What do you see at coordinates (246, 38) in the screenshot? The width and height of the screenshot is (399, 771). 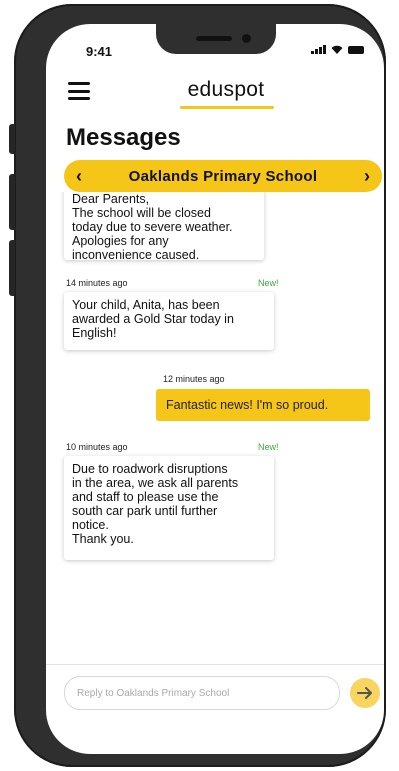 I see `camera` at bounding box center [246, 38].